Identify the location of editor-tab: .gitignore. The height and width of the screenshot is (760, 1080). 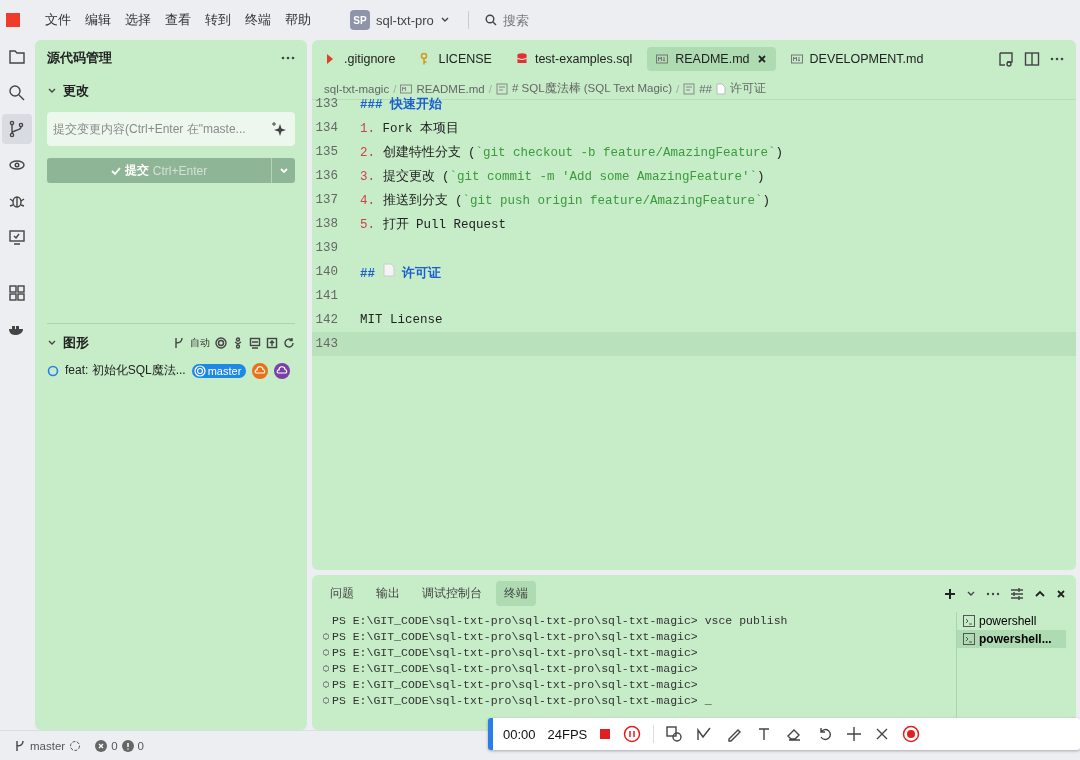
(360, 59).